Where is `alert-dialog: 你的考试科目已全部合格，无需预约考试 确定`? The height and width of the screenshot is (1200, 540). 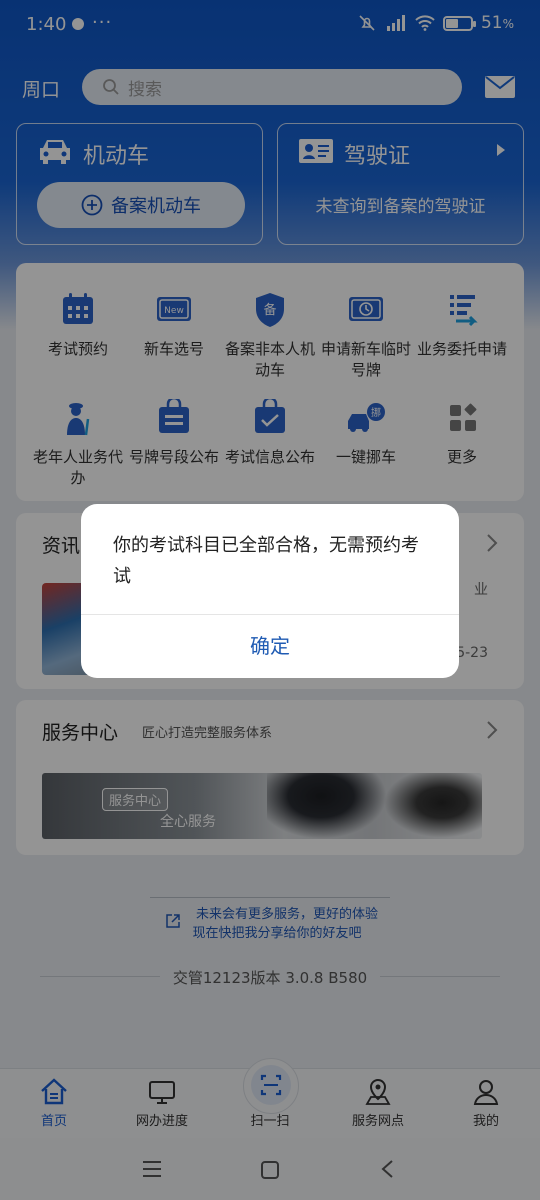 alert-dialog: 你的考试科目已全部合格，无需预约考试 确定 is located at coordinates (270, 591).